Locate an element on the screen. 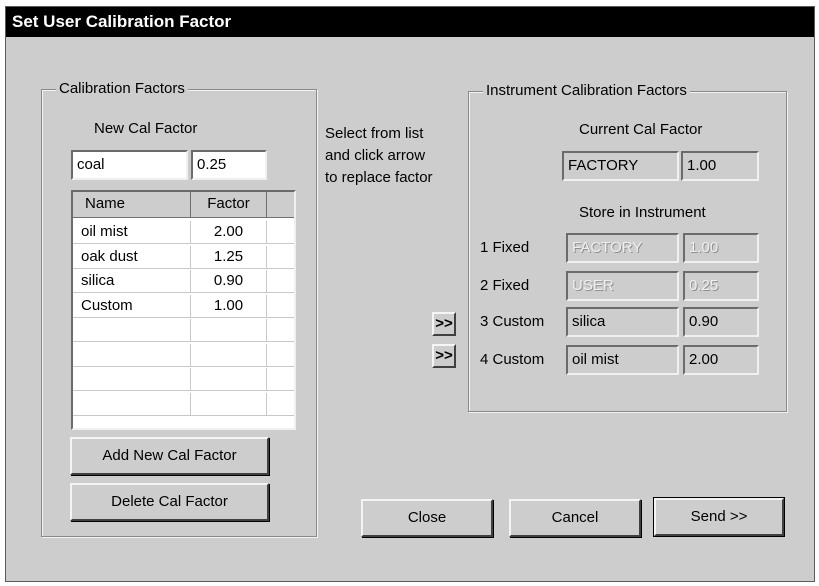 The height and width of the screenshot is (586, 819). instruction-line-1: Select from list is located at coordinates (374, 133).